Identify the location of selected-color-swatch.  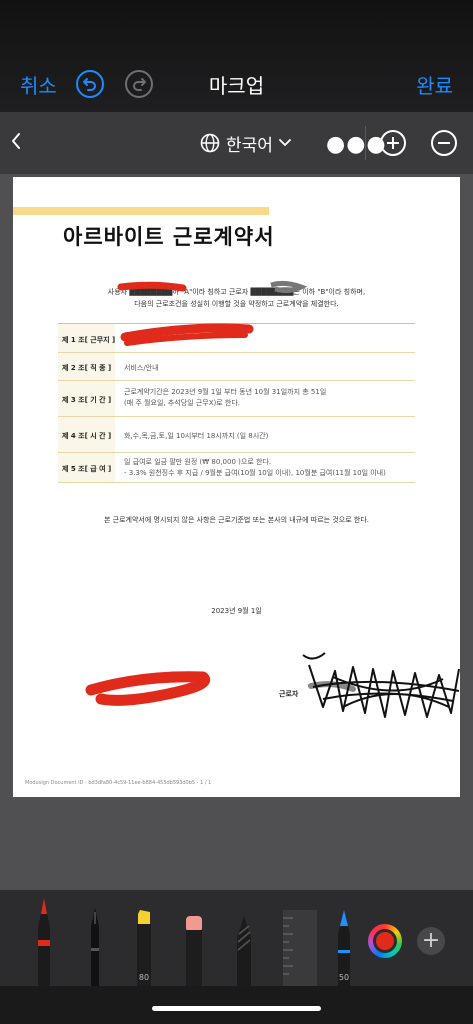
(385, 941).